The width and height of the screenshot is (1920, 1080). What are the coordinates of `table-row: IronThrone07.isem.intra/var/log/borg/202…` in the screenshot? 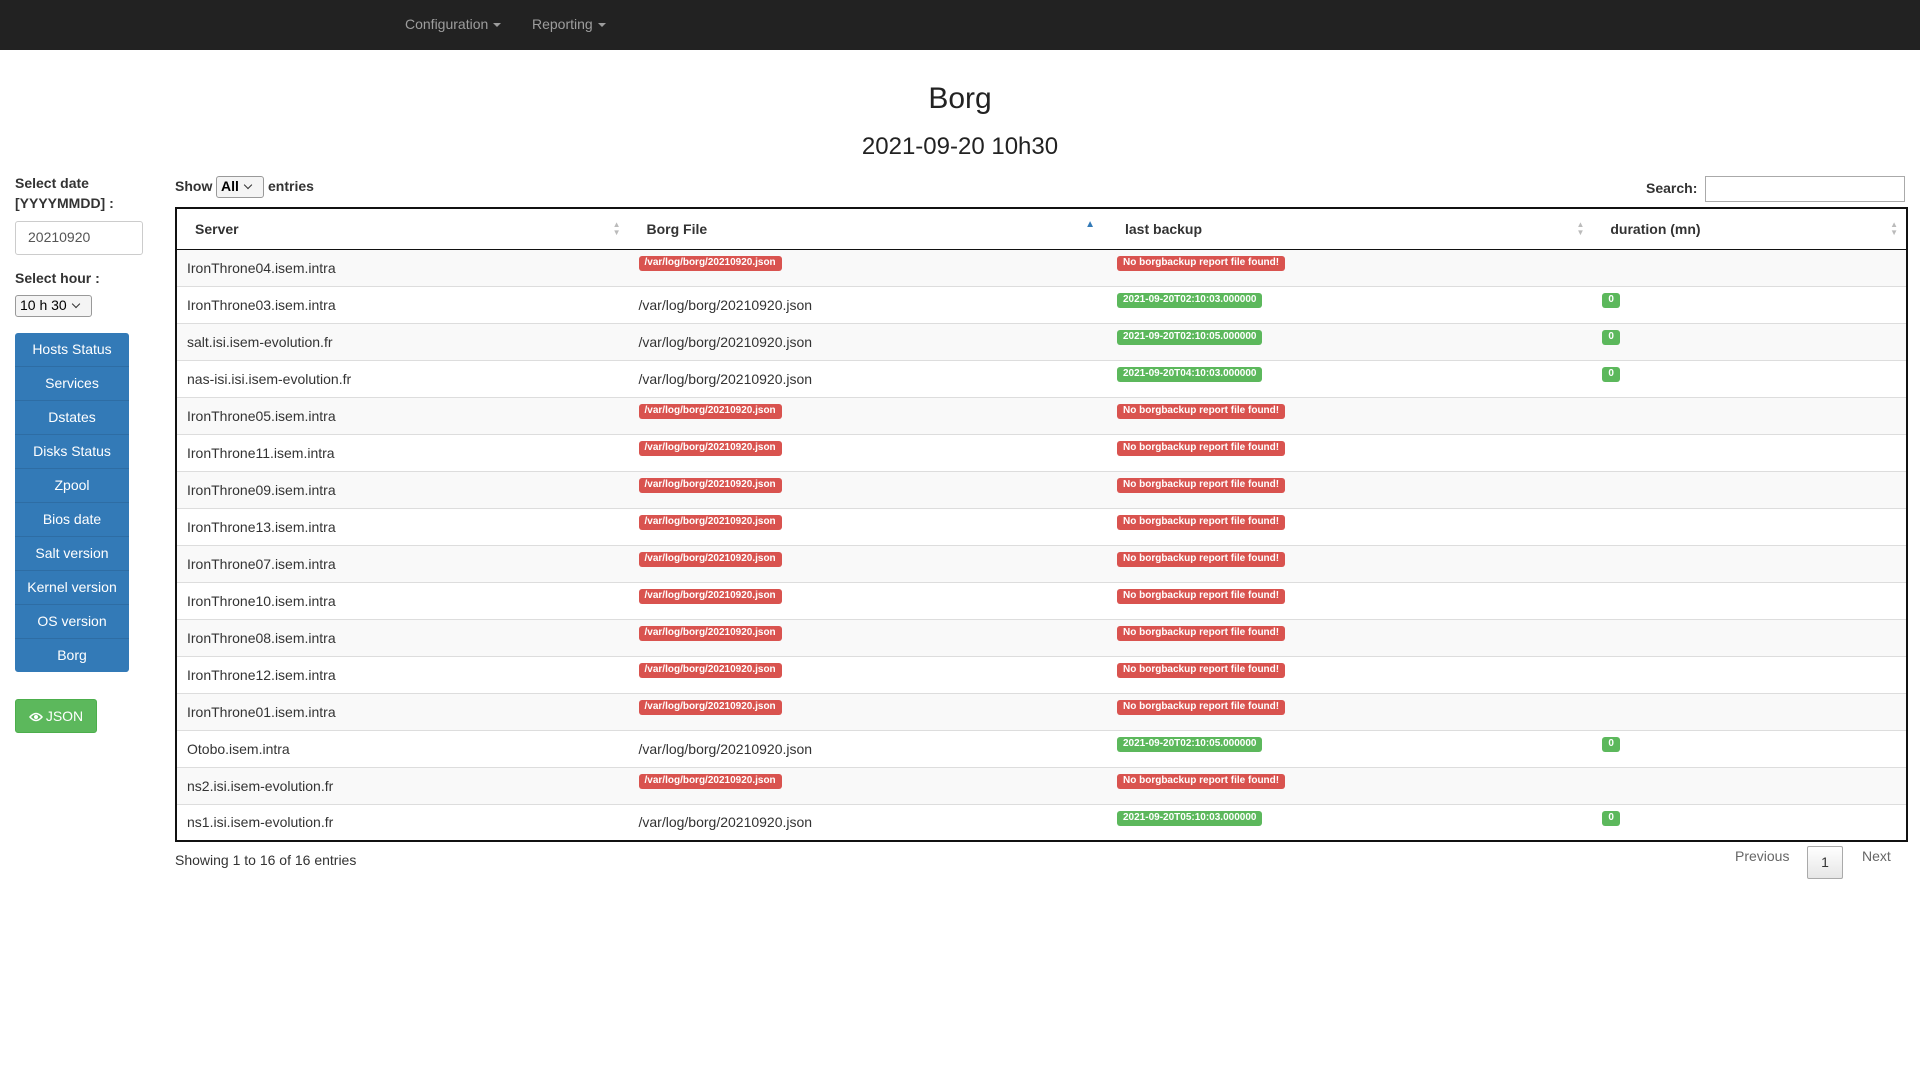 It's located at (1041, 563).